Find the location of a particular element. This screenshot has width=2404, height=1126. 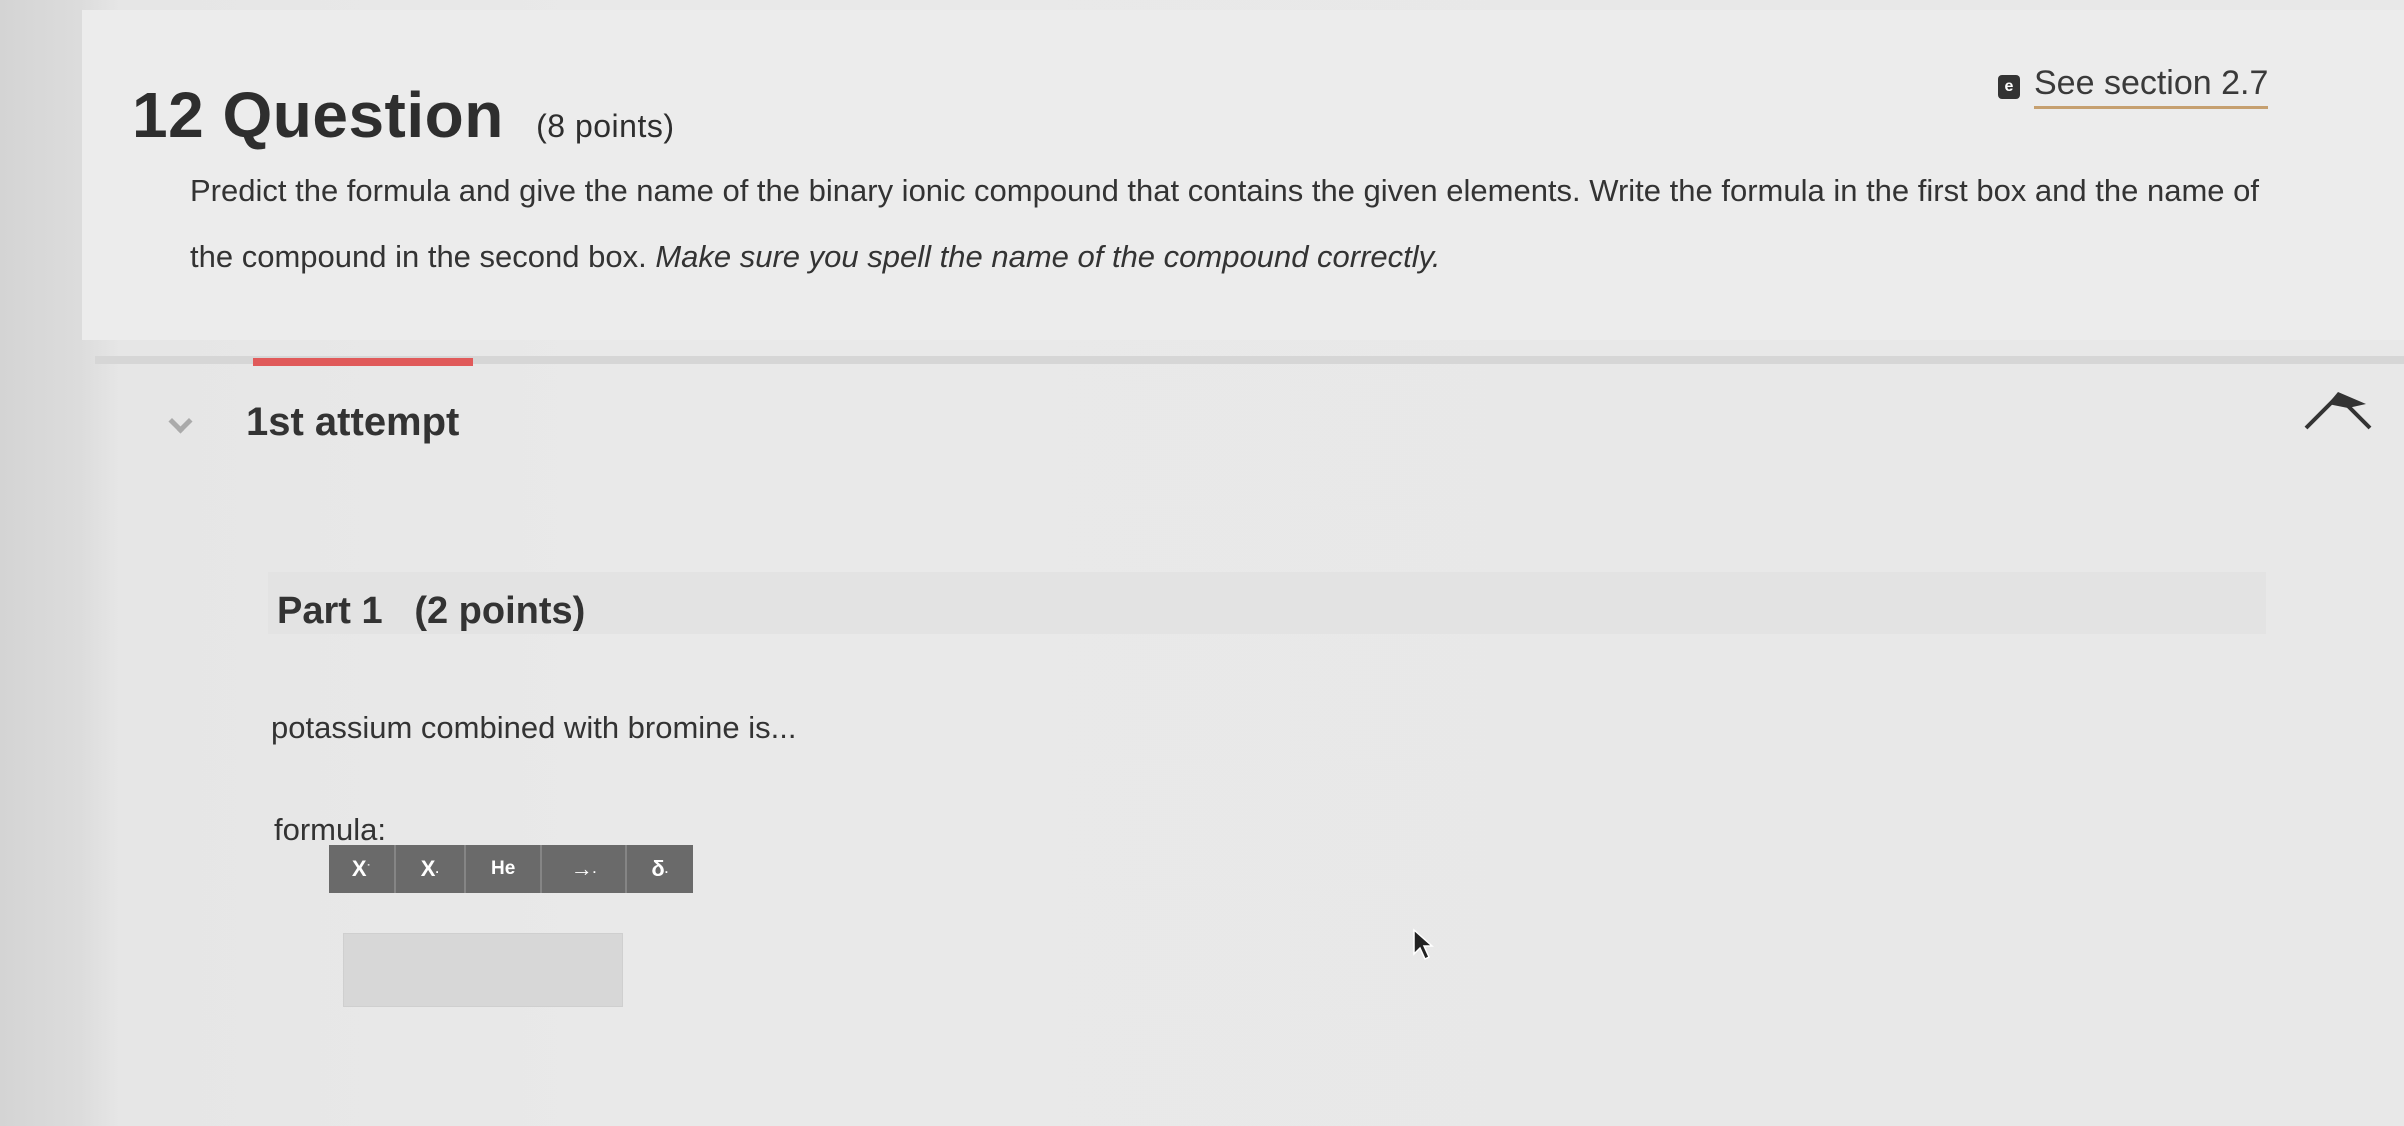

arrow-marker: . is located at coordinates (594, 869).